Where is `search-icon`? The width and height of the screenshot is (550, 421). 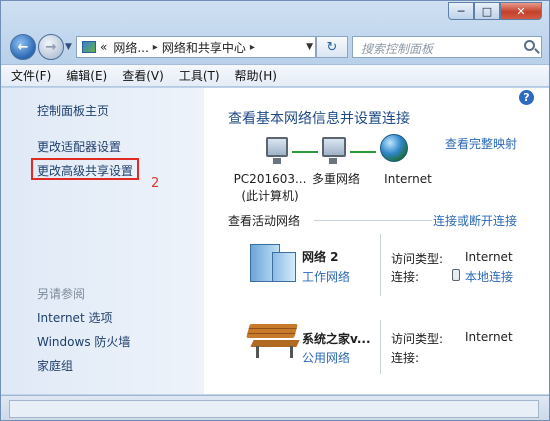 search-icon is located at coordinates (529, 45).